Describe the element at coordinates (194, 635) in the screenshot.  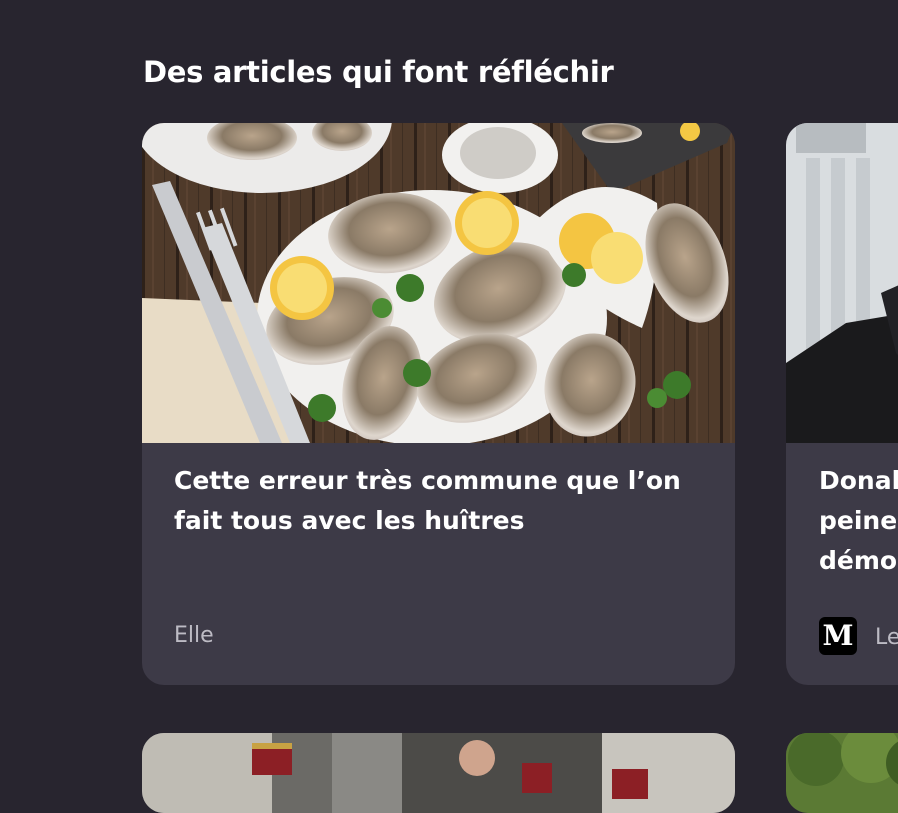
I see `article-source: Elle` at that location.